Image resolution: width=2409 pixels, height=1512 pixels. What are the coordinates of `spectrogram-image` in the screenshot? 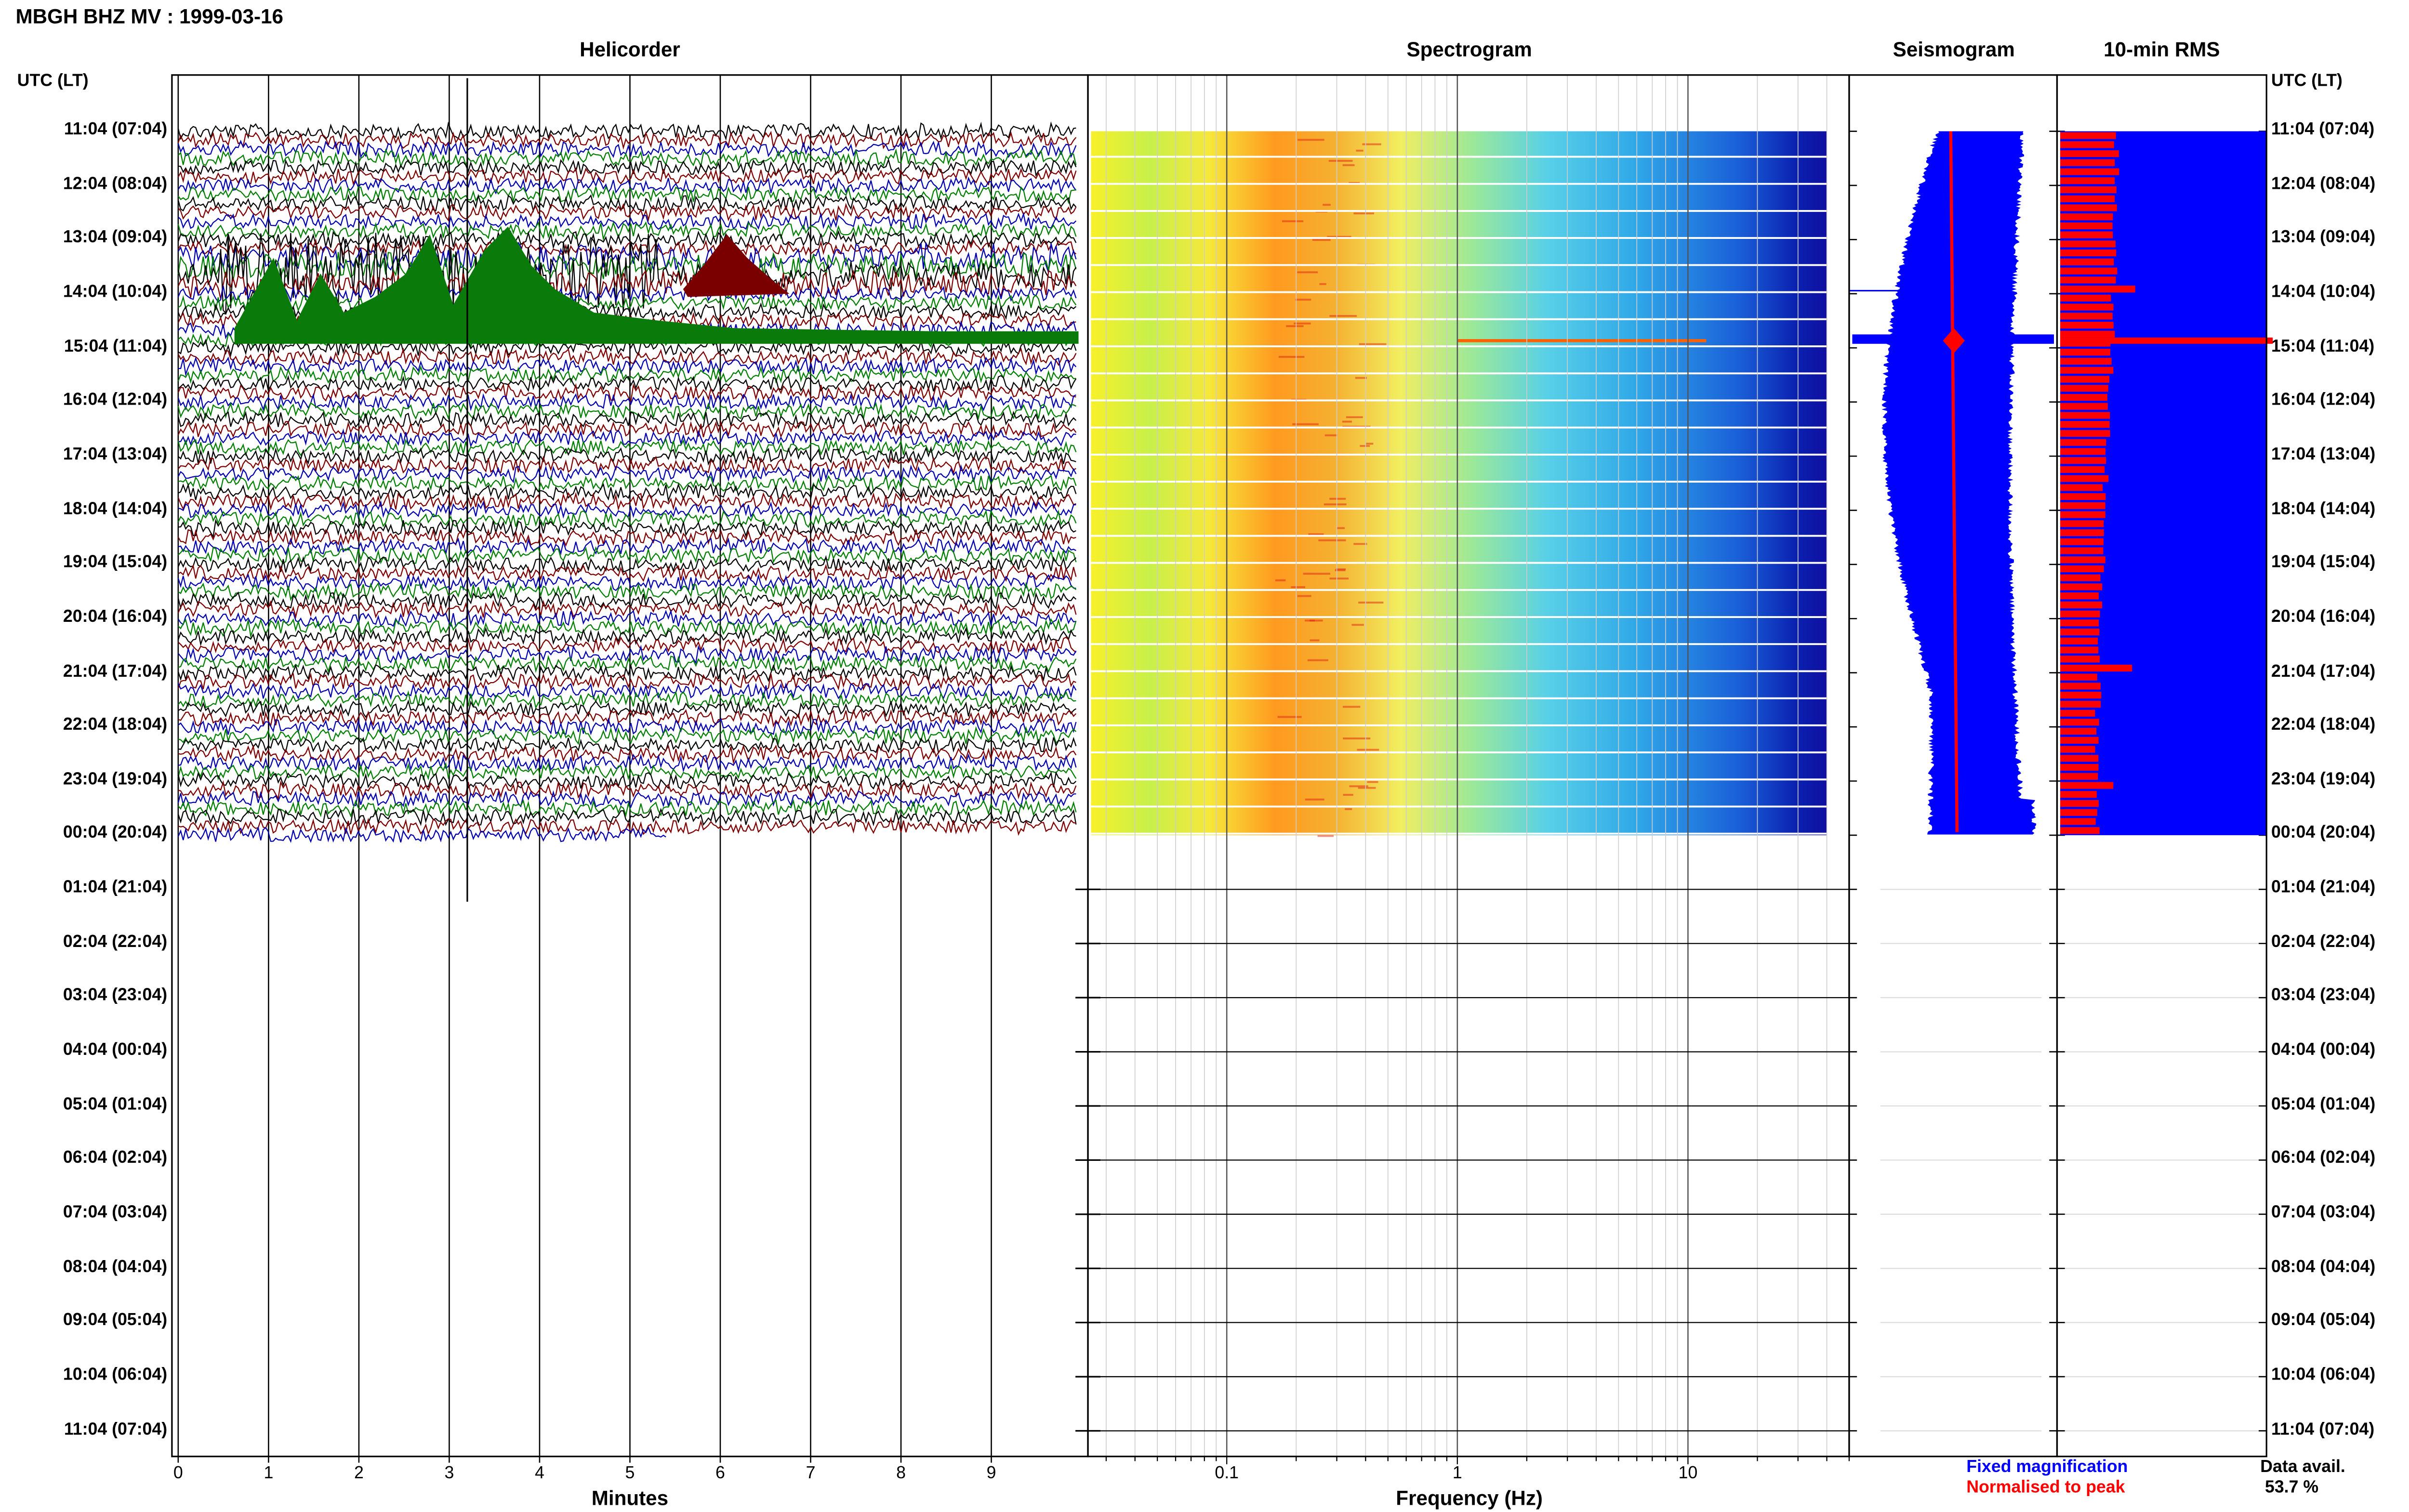 It's located at (1459, 483).